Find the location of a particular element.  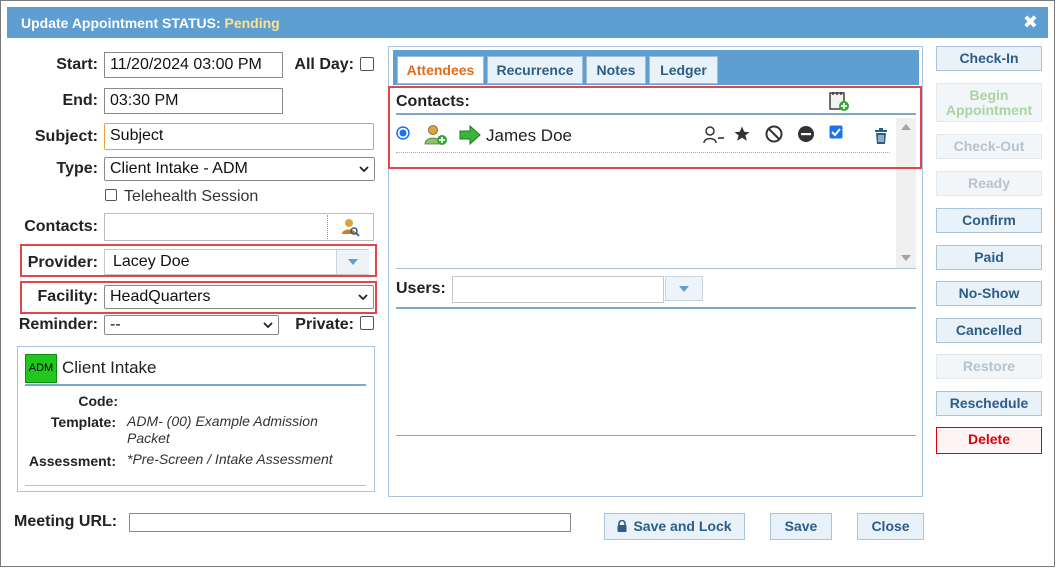

reschedule-button: Reschedule is located at coordinates (989, 403).